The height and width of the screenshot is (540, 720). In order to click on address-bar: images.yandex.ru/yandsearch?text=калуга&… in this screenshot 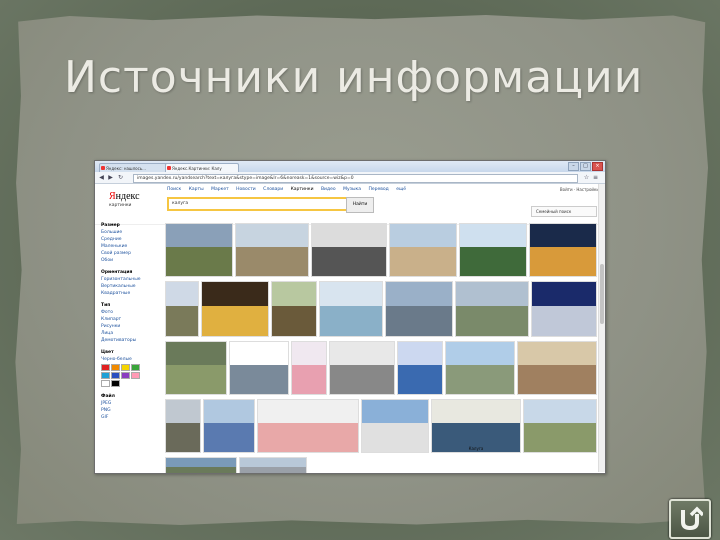, I will do `click(355, 178)`.